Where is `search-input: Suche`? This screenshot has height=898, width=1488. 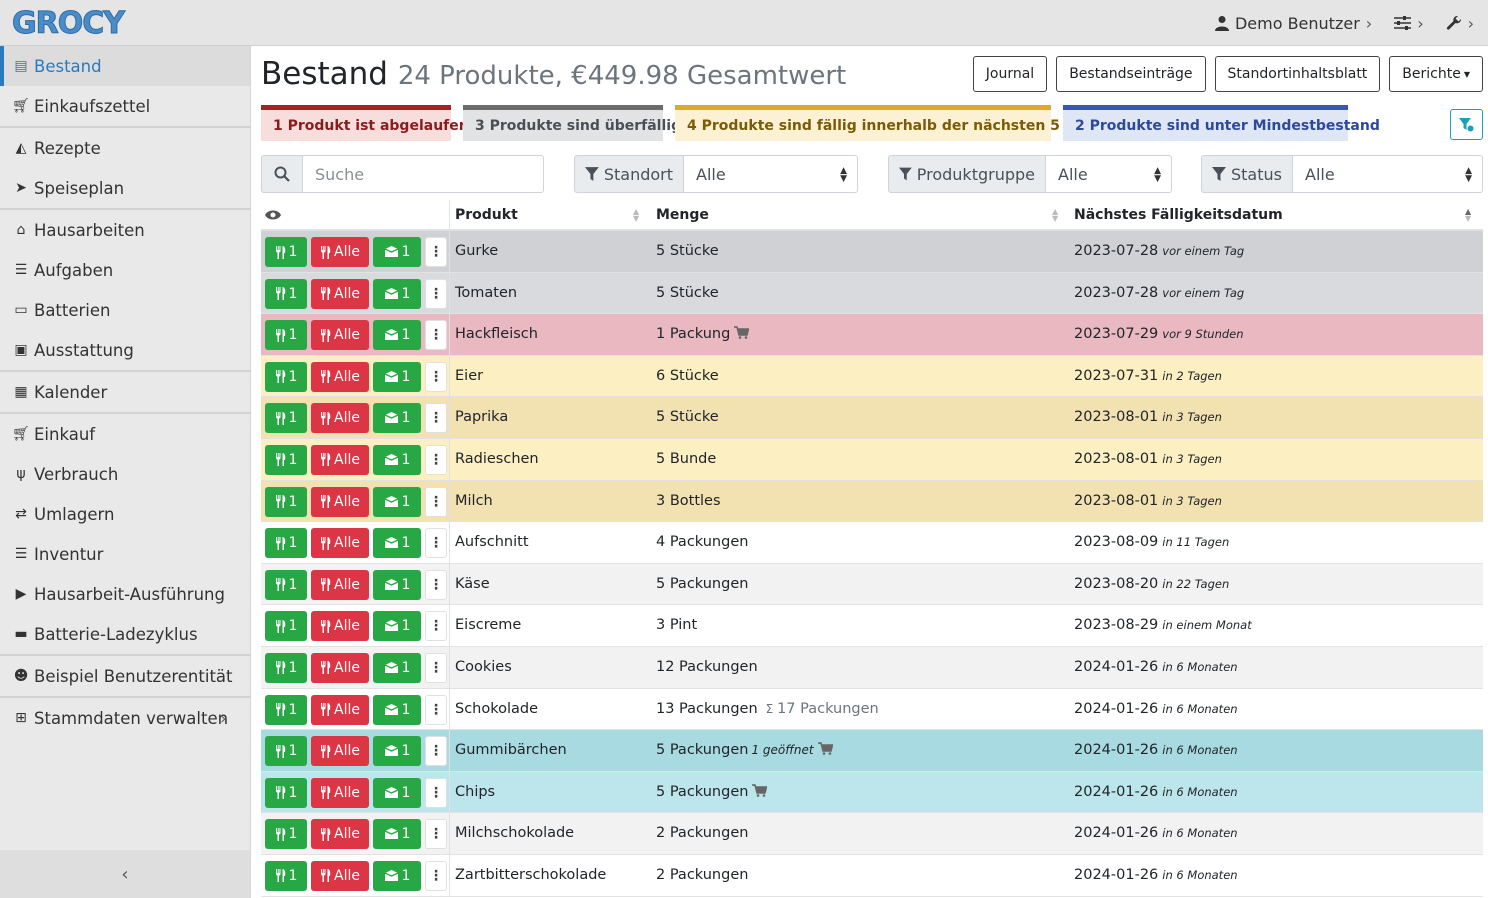
search-input: Suche is located at coordinates (423, 174).